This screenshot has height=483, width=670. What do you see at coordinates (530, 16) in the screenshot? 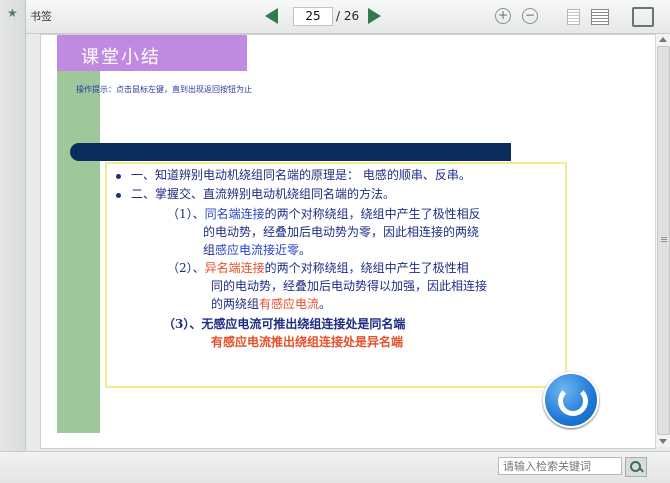
I see `zoom-out-icon: −` at bounding box center [530, 16].